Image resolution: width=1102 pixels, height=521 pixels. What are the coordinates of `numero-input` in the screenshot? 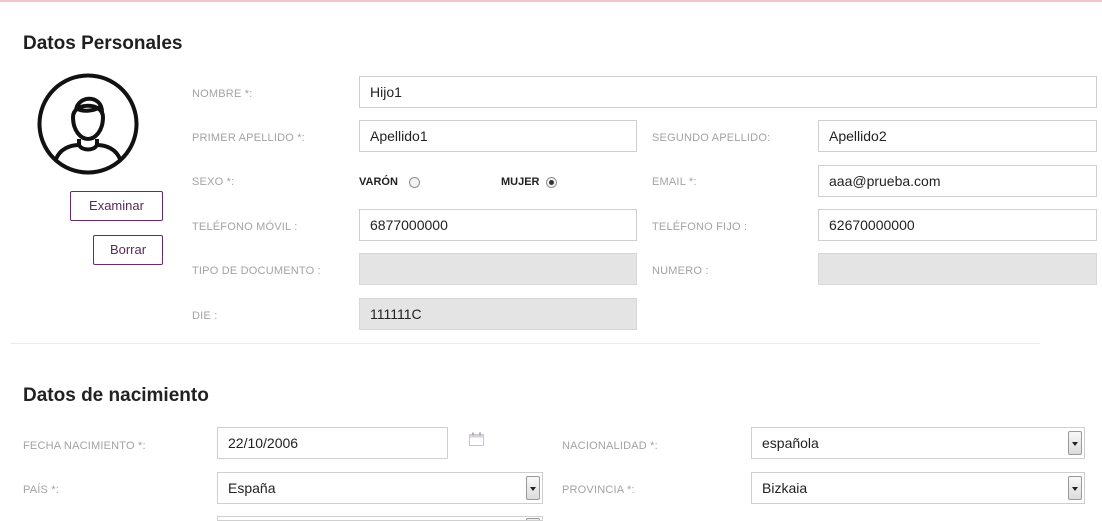 It's located at (957, 269).